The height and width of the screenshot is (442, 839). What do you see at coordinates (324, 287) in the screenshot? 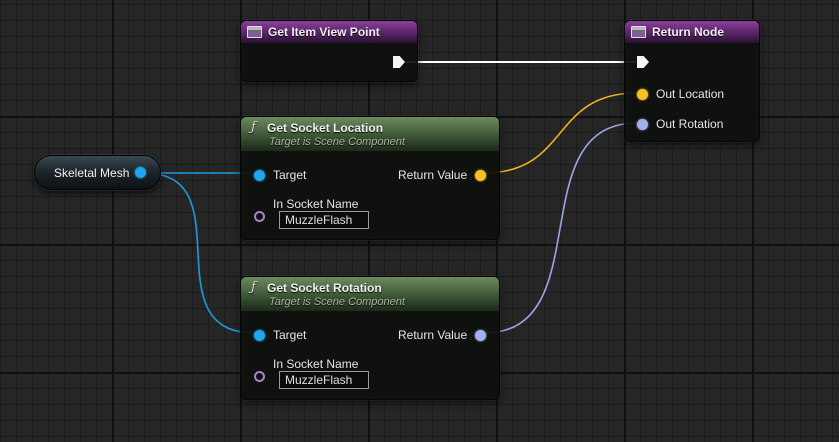
I see `node-title: Get Socket Rotation` at bounding box center [324, 287].